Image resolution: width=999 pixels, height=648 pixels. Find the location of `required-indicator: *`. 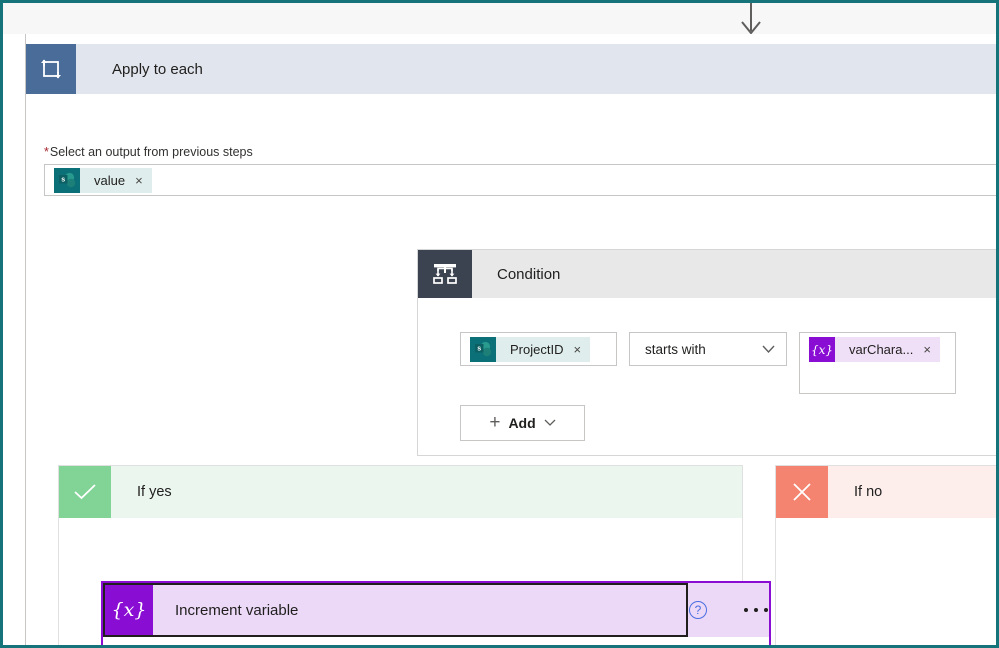

required-indicator: * is located at coordinates (46, 152).